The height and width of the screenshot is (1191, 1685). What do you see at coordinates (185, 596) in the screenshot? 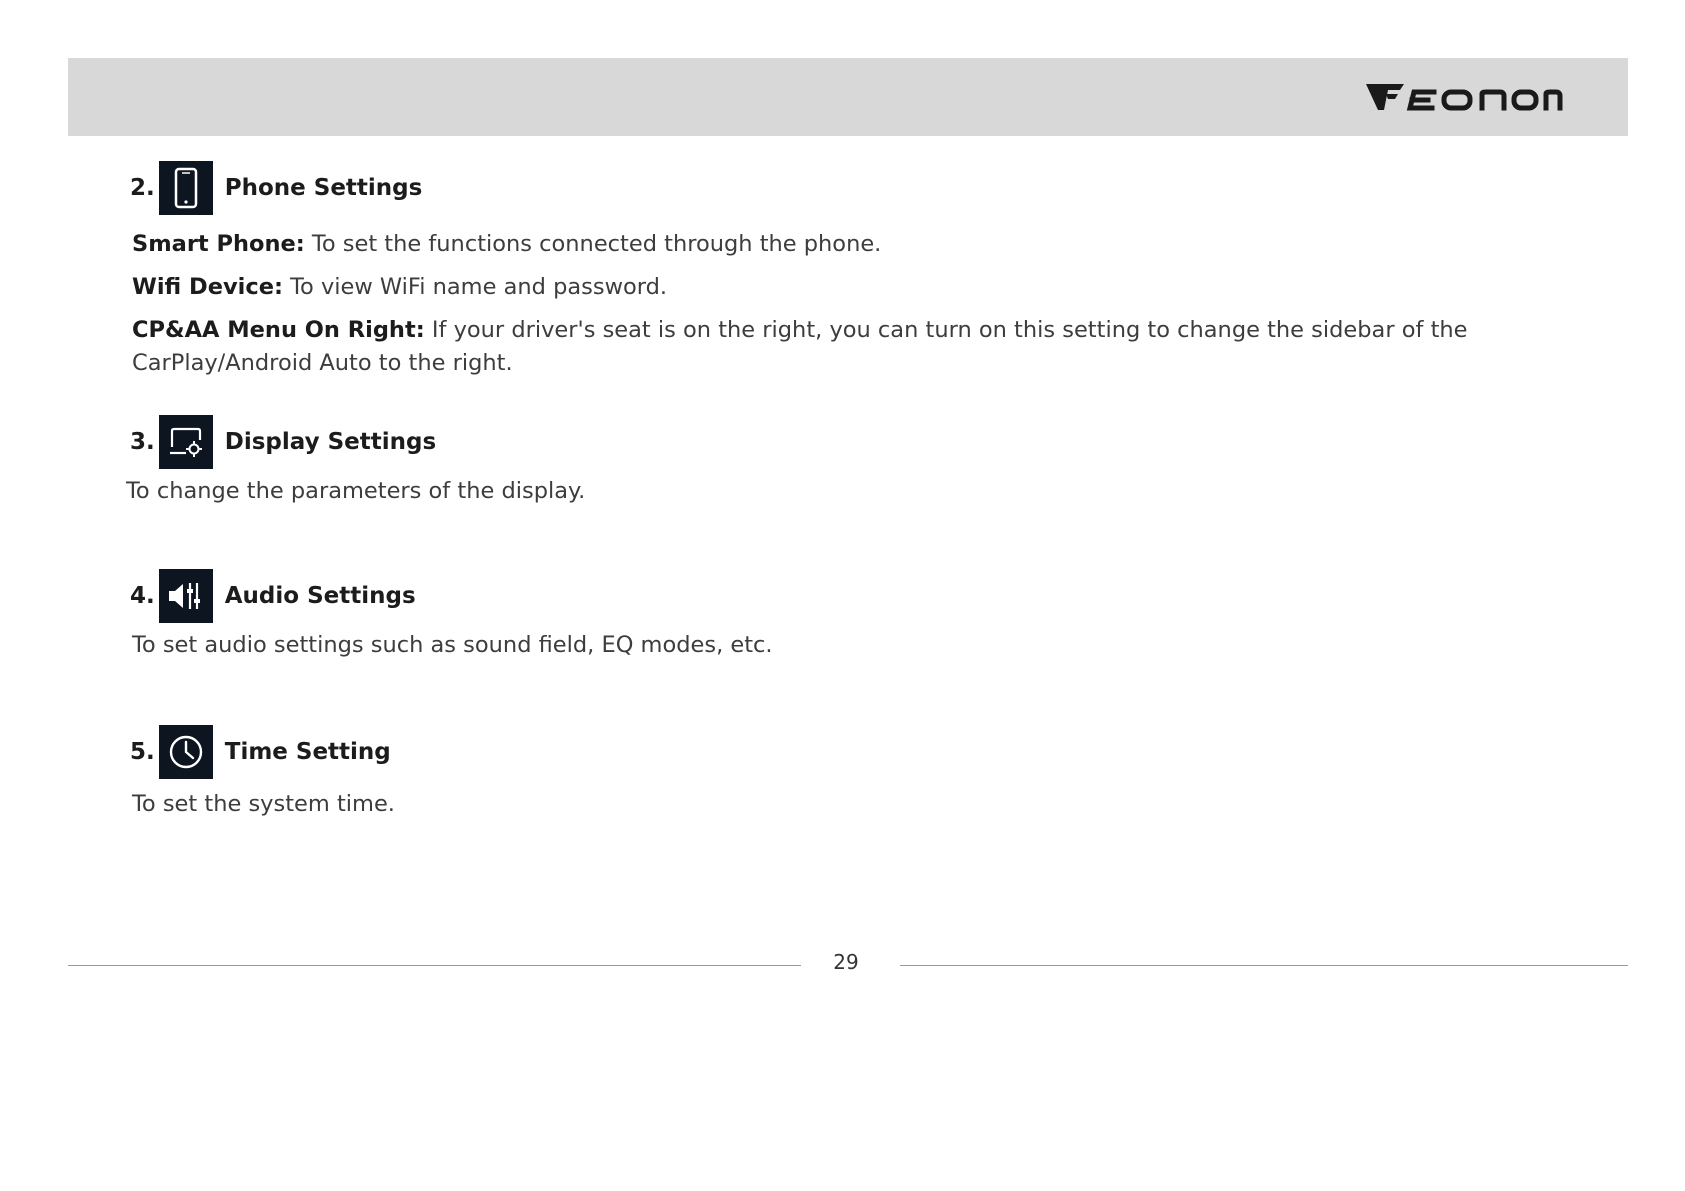
I see `audio-settings-icon` at bounding box center [185, 596].